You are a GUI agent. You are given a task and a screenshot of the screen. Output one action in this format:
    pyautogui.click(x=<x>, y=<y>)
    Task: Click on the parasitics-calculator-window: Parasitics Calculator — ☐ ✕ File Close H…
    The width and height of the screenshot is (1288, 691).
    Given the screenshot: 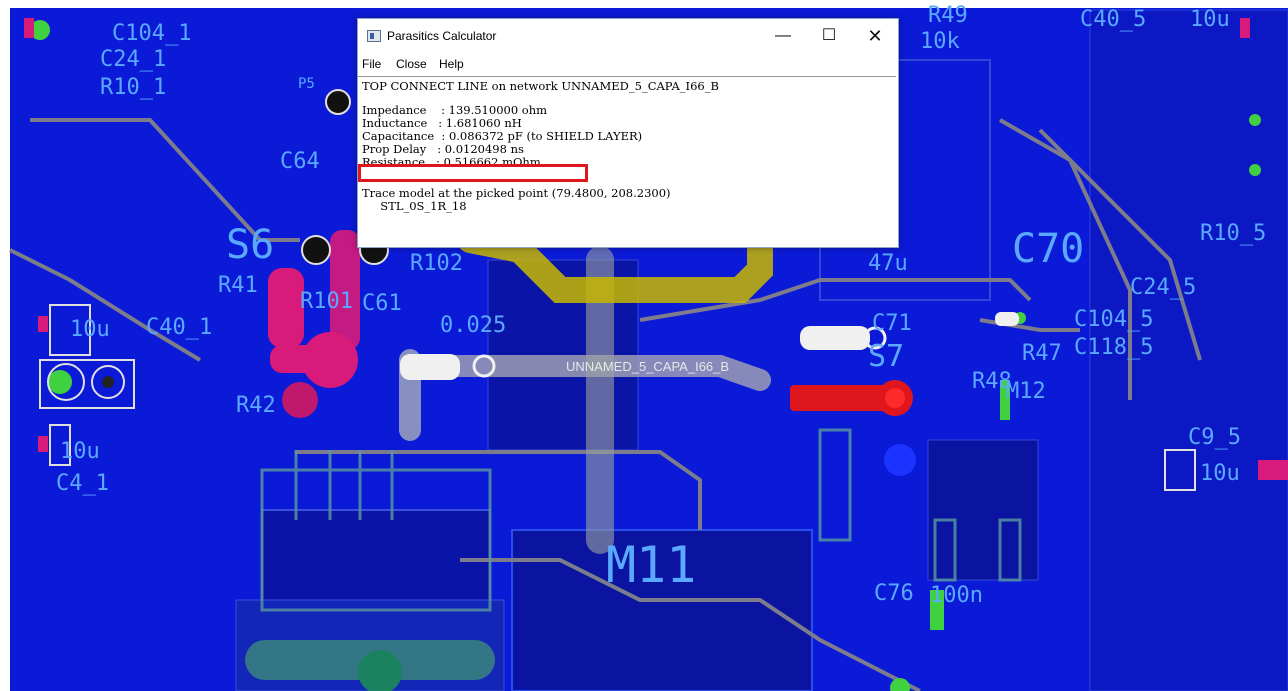 What is the action you would take?
    pyautogui.click(x=628, y=133)
    